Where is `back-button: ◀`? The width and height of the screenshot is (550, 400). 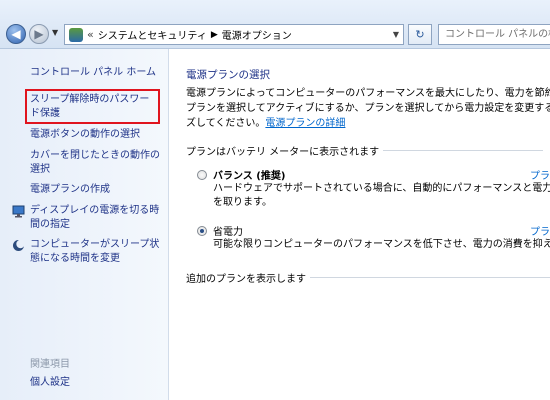 back-button: ◀ is located at coordinates (16, 34).